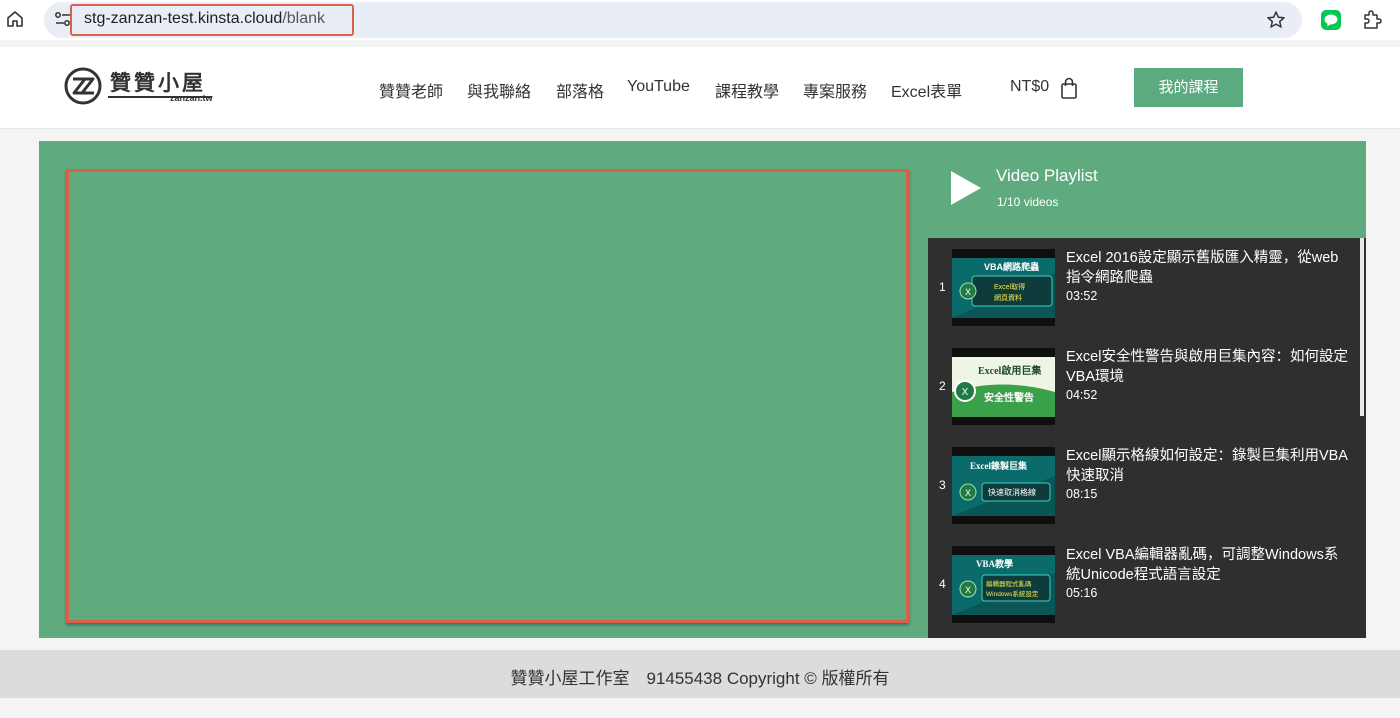 The height and width of the screenshot is (718, 1400). What do you see at coordinates (966, 188) in the screenshot?
I see `play-icon` at bounding box center [966, 188].